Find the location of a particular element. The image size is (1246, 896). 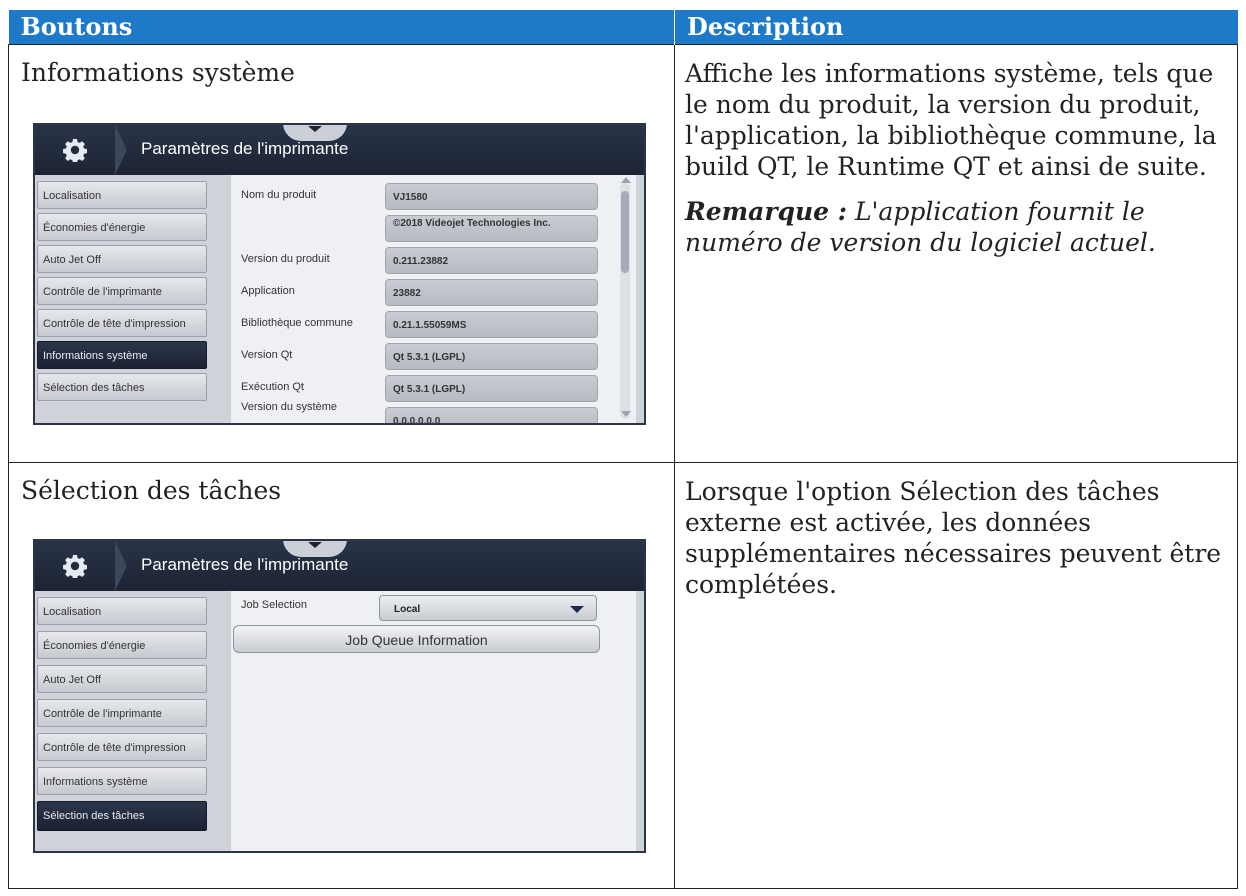

info-label: Version Qt is located at coordinates (267, 354).